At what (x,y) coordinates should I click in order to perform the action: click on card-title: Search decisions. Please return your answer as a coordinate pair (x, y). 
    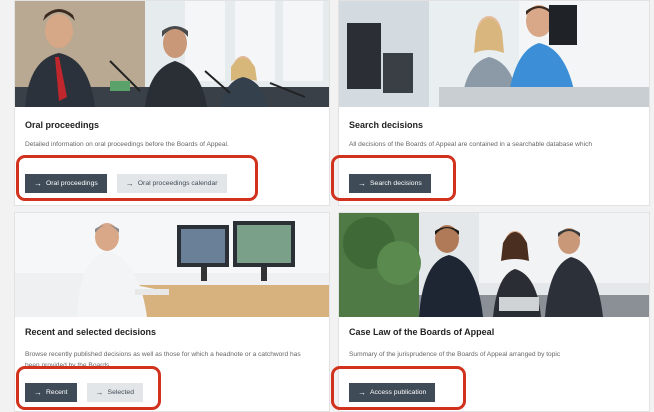
    Looking at the image, I should click on (386, 125).